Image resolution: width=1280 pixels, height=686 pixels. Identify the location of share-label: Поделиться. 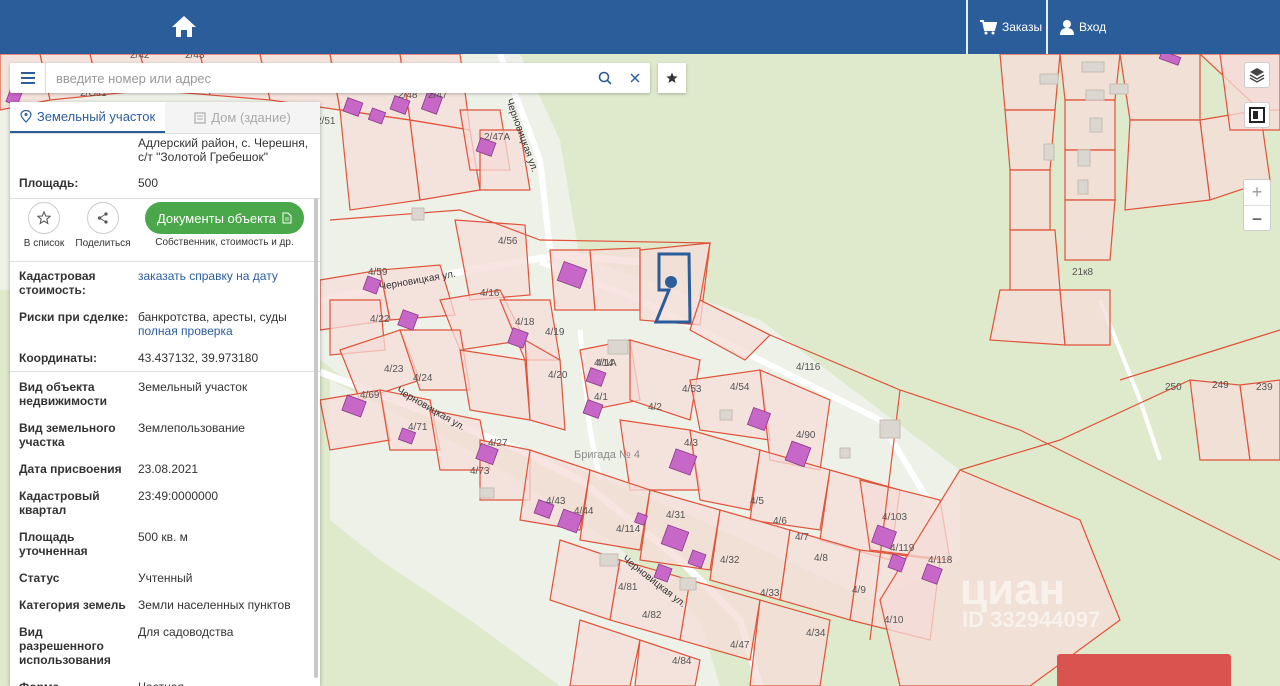
(103, 243).